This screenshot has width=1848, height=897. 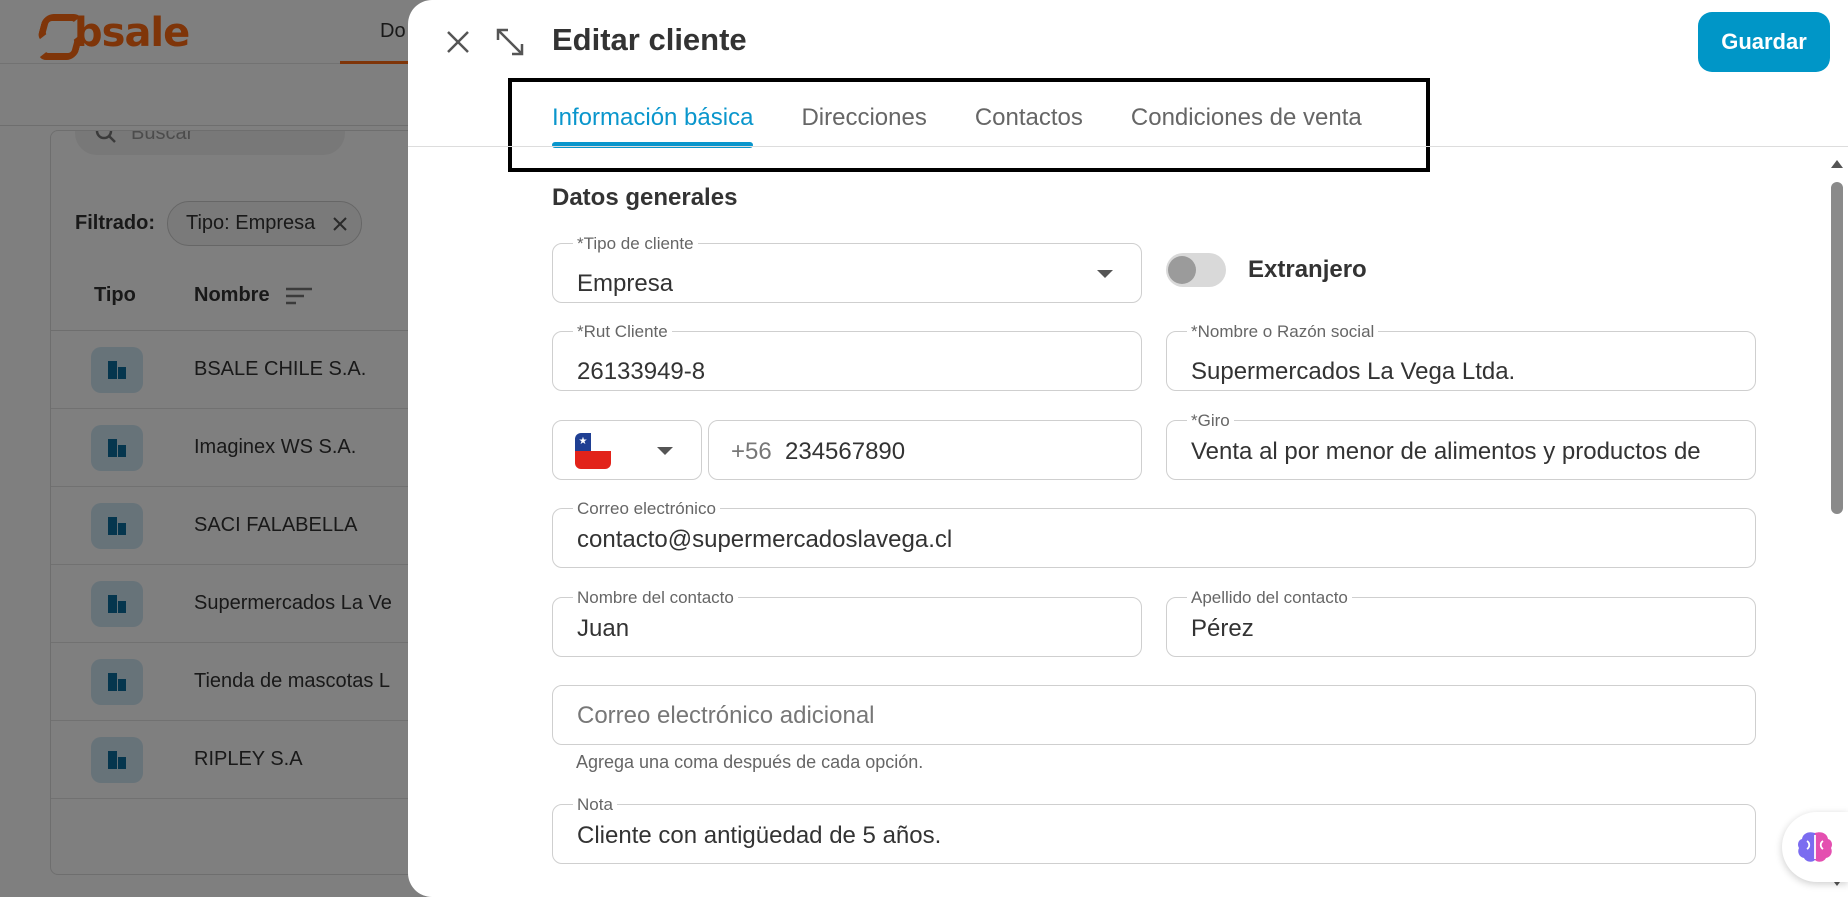 I want to click on field-value: 26133949-8, so click(x=641, y=371).